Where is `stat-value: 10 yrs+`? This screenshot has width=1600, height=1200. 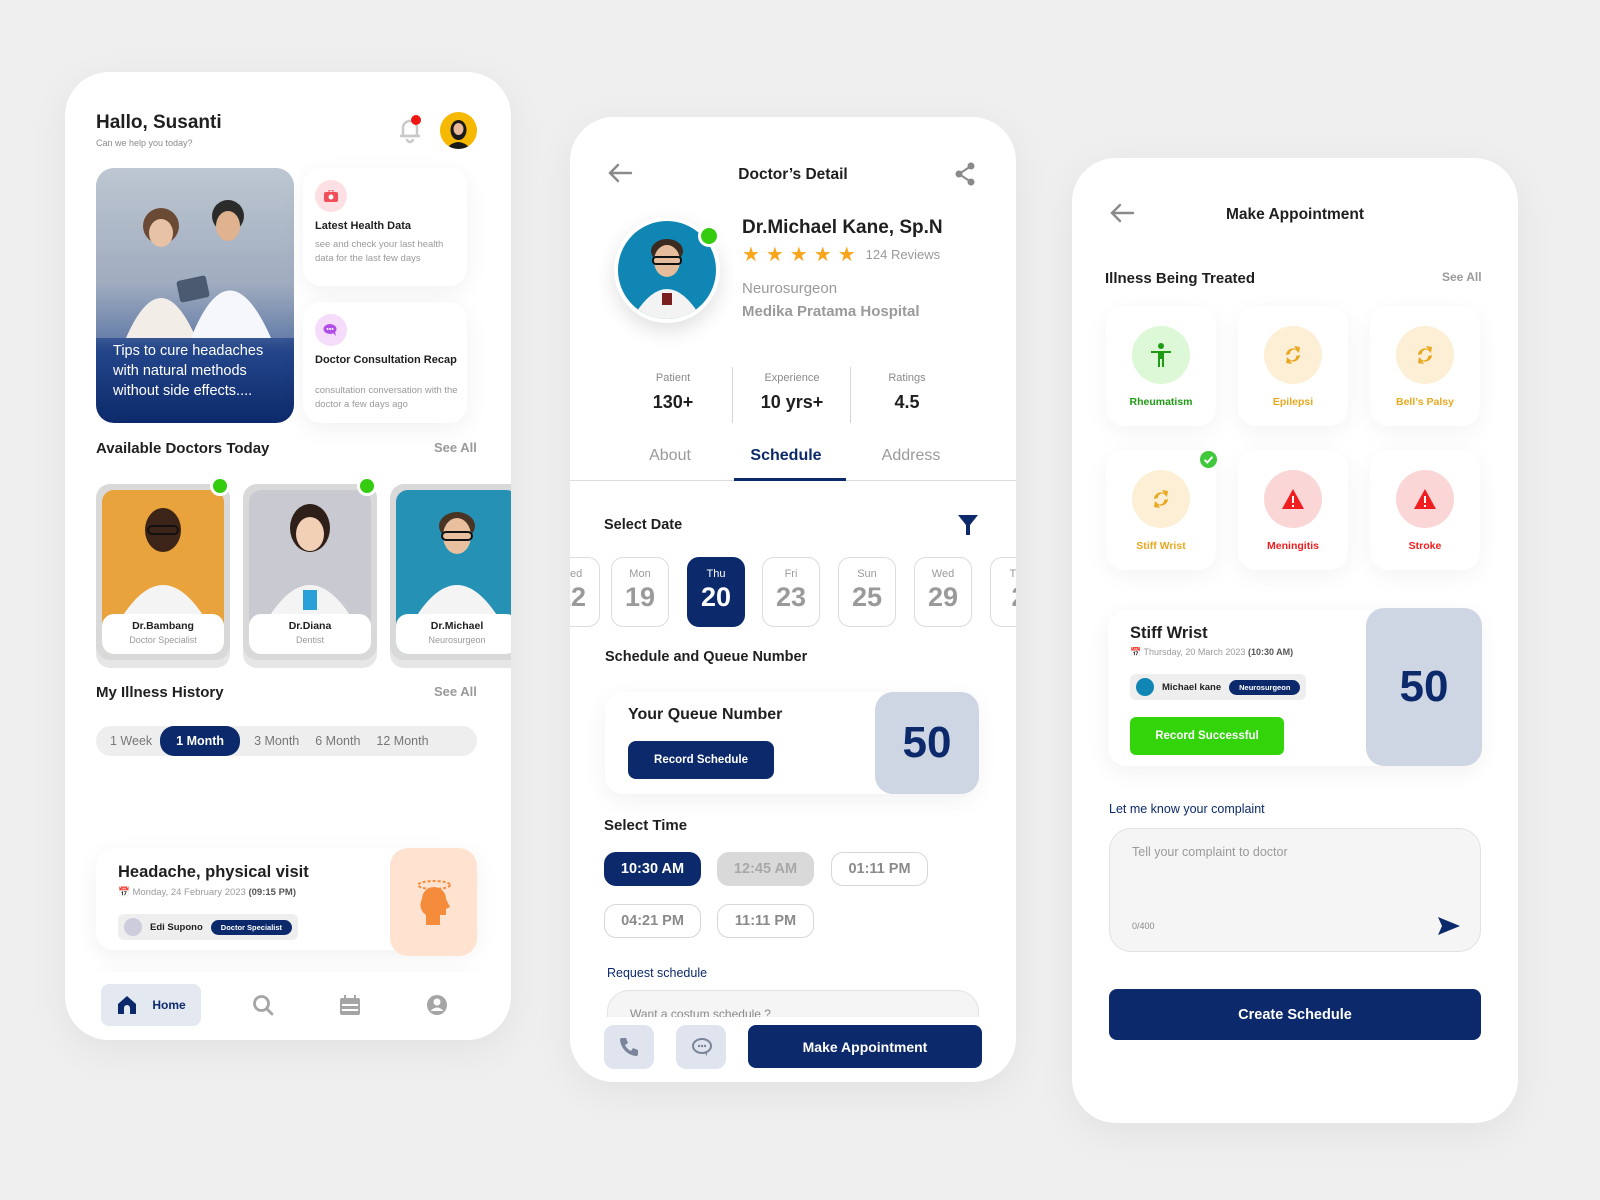 stat-value: 10 yrs+ is located at coordinates (792, 402).